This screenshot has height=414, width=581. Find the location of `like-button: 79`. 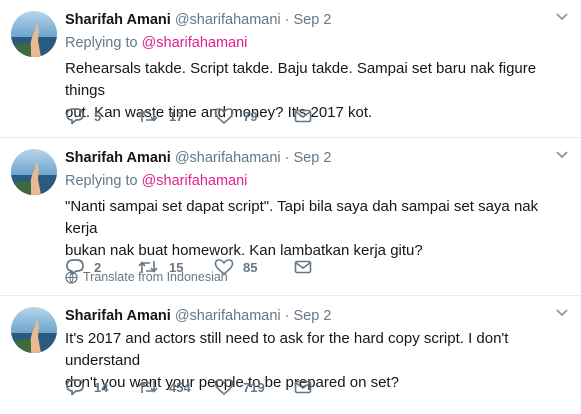

like-button: 79 is located at coordinates (254, 116).